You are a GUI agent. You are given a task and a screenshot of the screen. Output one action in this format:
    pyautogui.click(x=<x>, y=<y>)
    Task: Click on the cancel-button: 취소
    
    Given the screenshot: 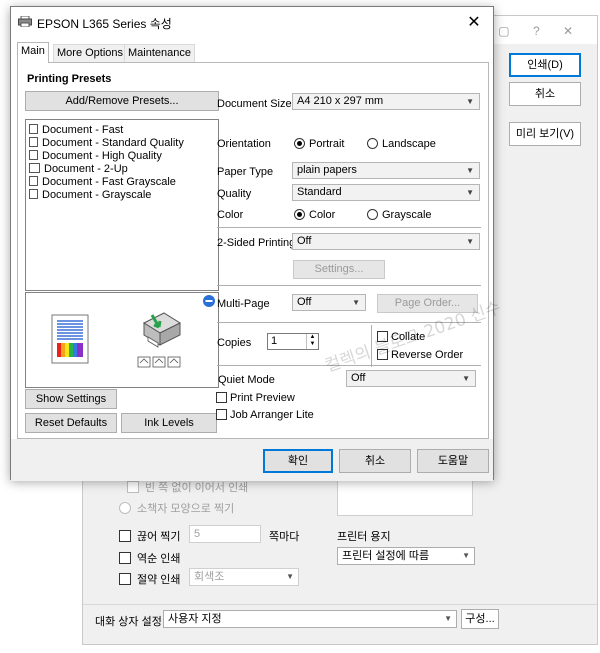 What is the action you would take?
    pyautogui.click(x=375, y=461)
    